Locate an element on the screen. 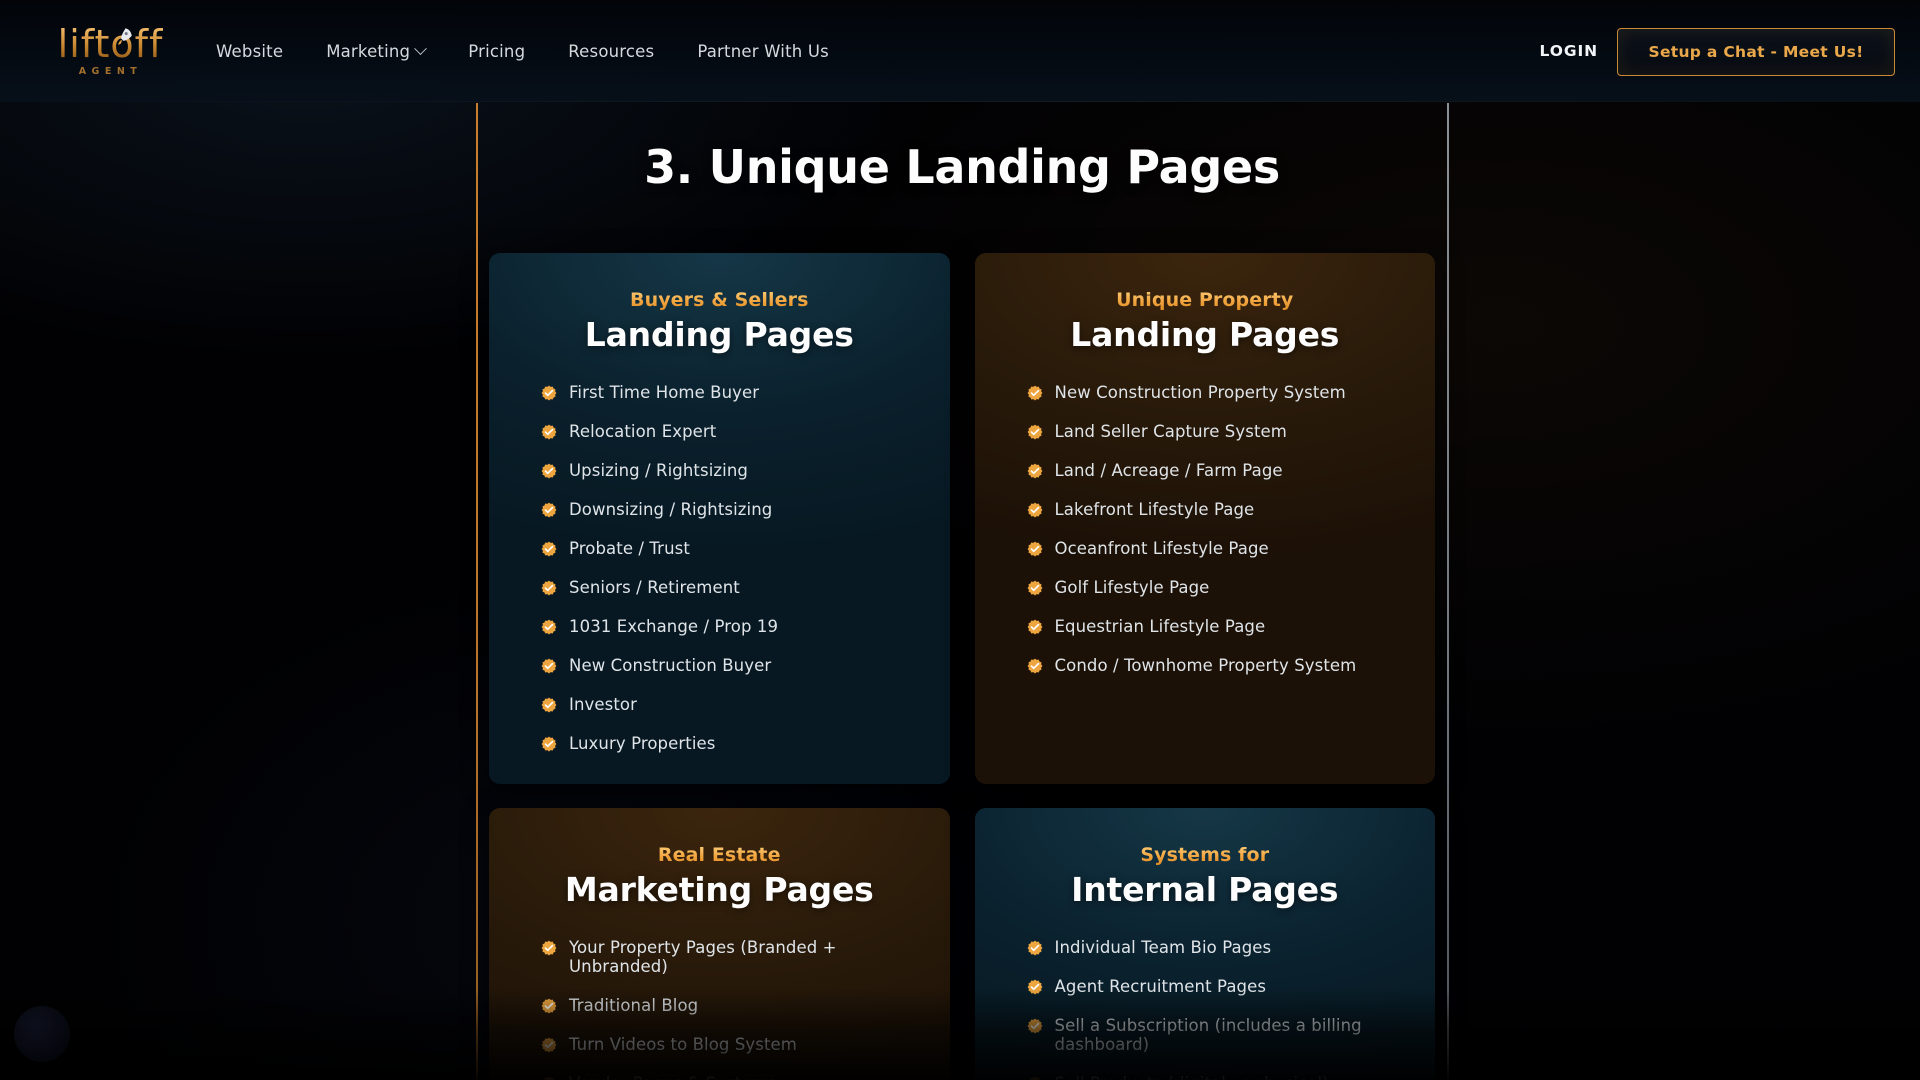 Image resolution: width=1920 pixels, height=1080 pixels. list-item: Relocation Expert is located at coordinates (730, 431).